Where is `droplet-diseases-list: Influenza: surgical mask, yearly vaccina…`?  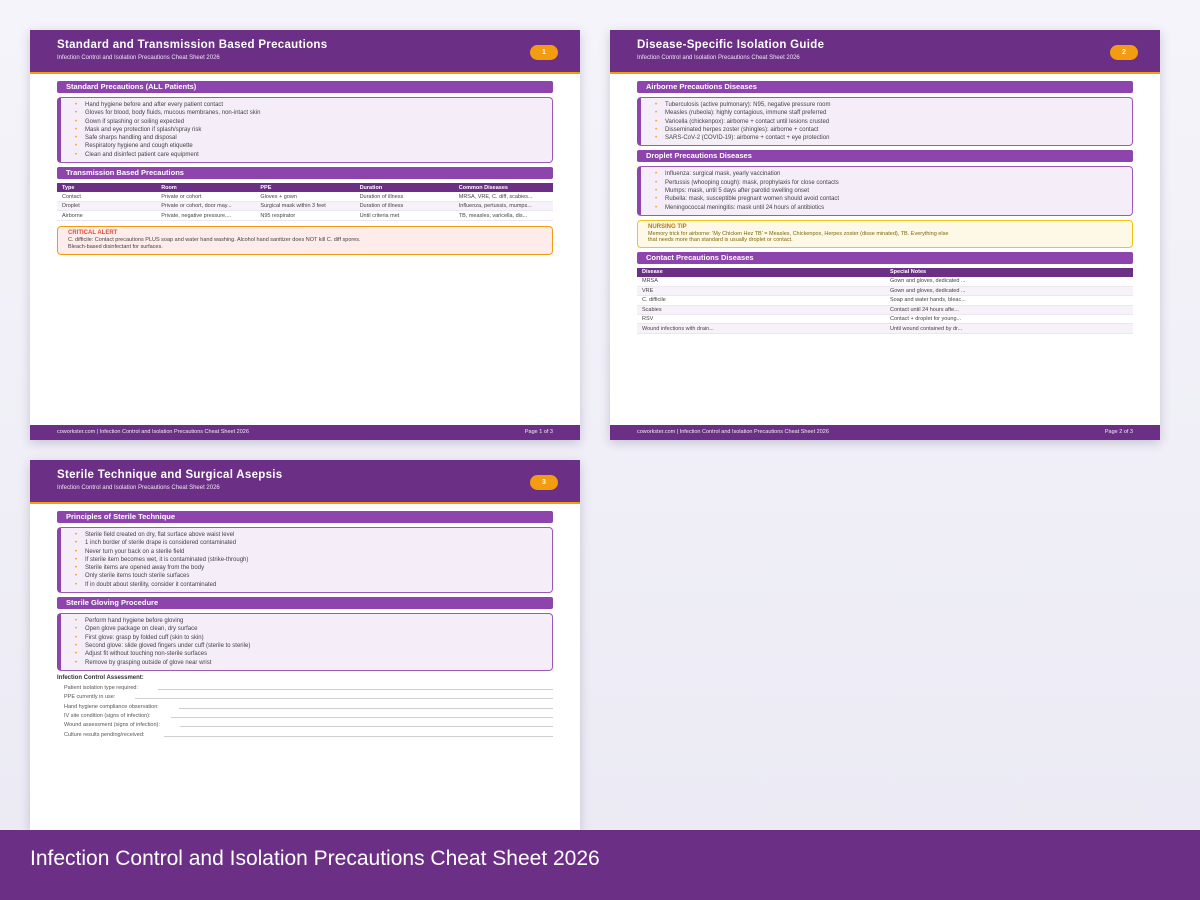 droplet-diseases-list: Influenza: surgical mask, yearly vaccina… is located at coordinates (889, 191).